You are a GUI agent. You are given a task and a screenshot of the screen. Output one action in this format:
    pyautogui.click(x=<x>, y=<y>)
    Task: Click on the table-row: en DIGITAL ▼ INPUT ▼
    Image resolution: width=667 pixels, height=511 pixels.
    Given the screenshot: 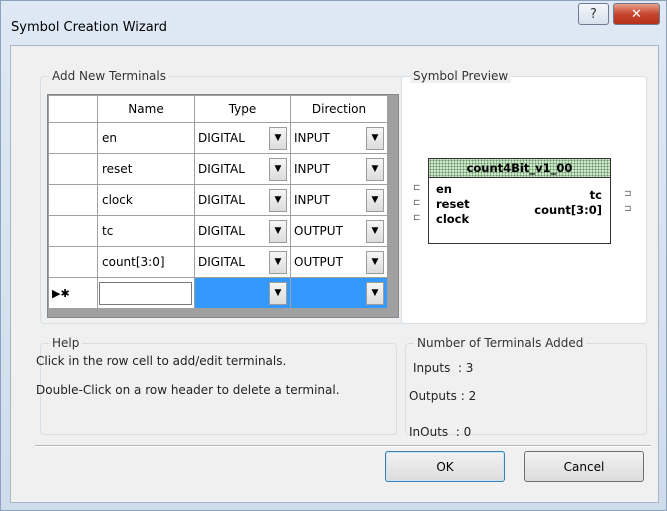 What is the action you would take?
    pyautogui.click(x=218, y=138)
    